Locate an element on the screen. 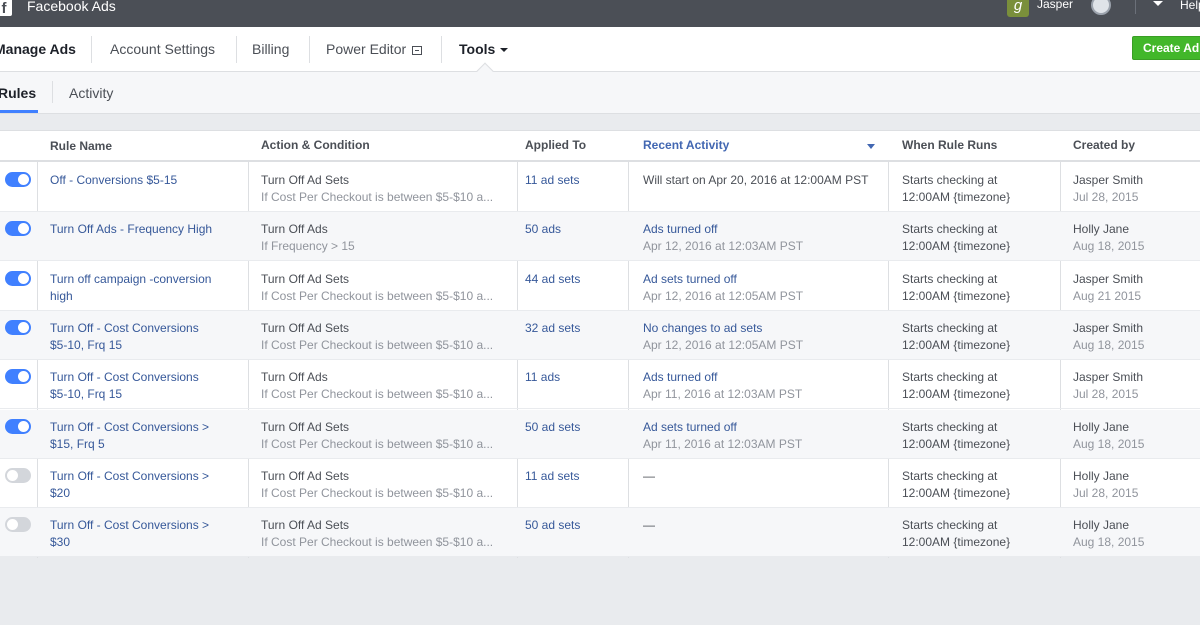 This screenshot has width=1200, height=625. creator-name: Jasper Smith is located at coordinates (1108, 377).